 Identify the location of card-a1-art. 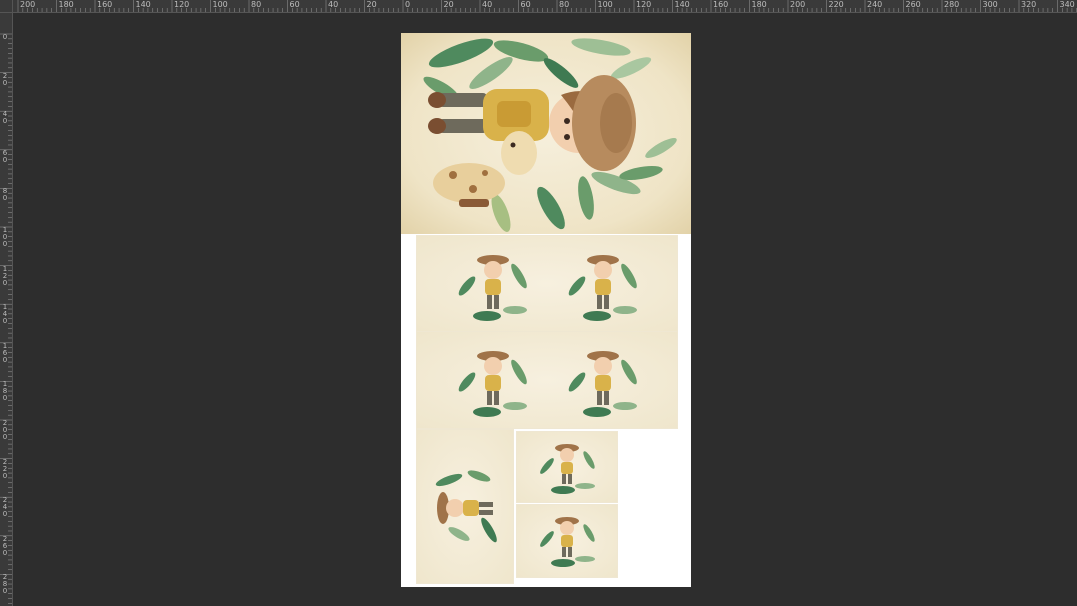
(547, 288).